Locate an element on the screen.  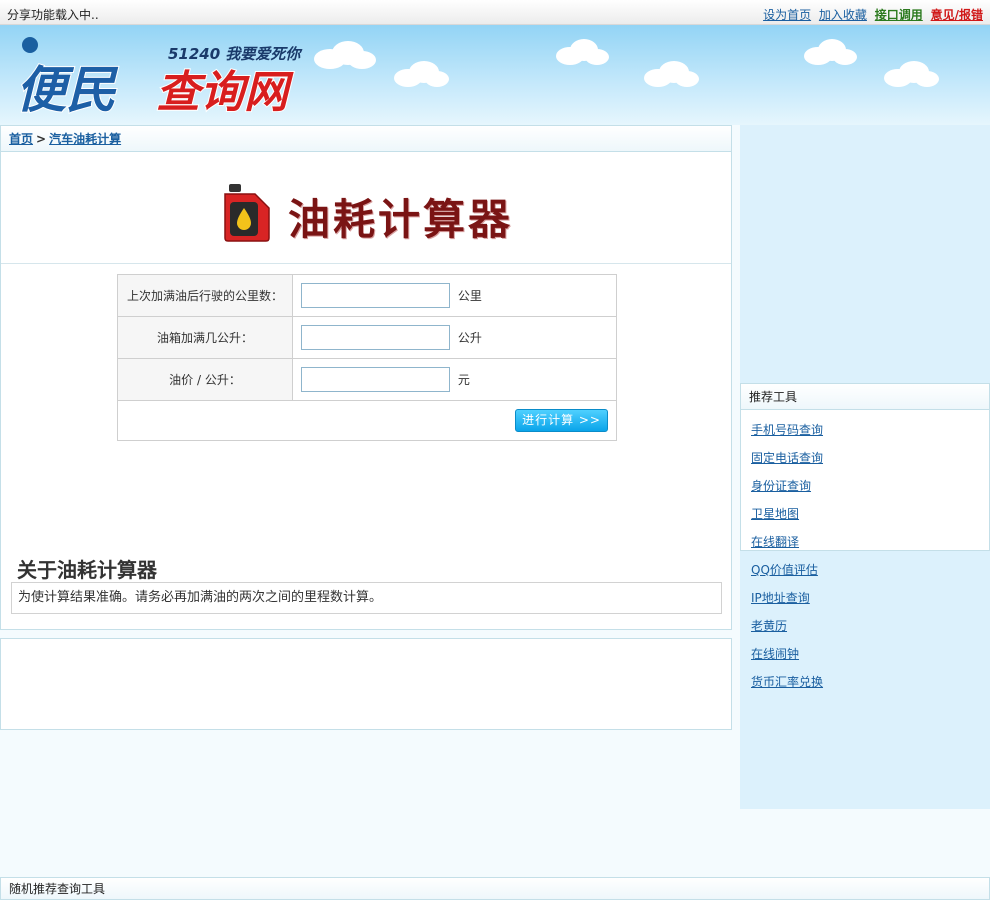
list-item: 货币汇率兑换 is located at coordinates (812, 682).